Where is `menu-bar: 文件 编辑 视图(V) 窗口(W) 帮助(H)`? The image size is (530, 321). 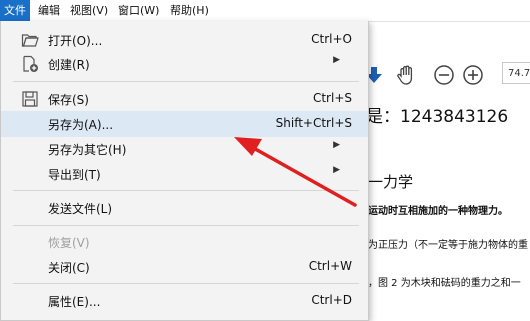 menu-bar: 文件 编辑 视图(V) 窗口(W) 帮助(H) is located at coordinates (265, 11).